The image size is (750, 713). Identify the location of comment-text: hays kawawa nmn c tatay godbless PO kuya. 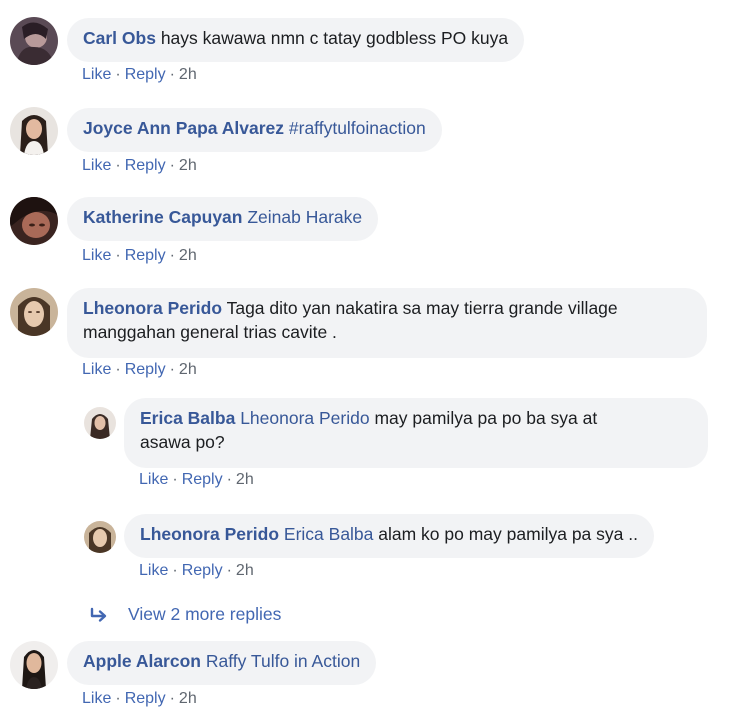
(332, 38).